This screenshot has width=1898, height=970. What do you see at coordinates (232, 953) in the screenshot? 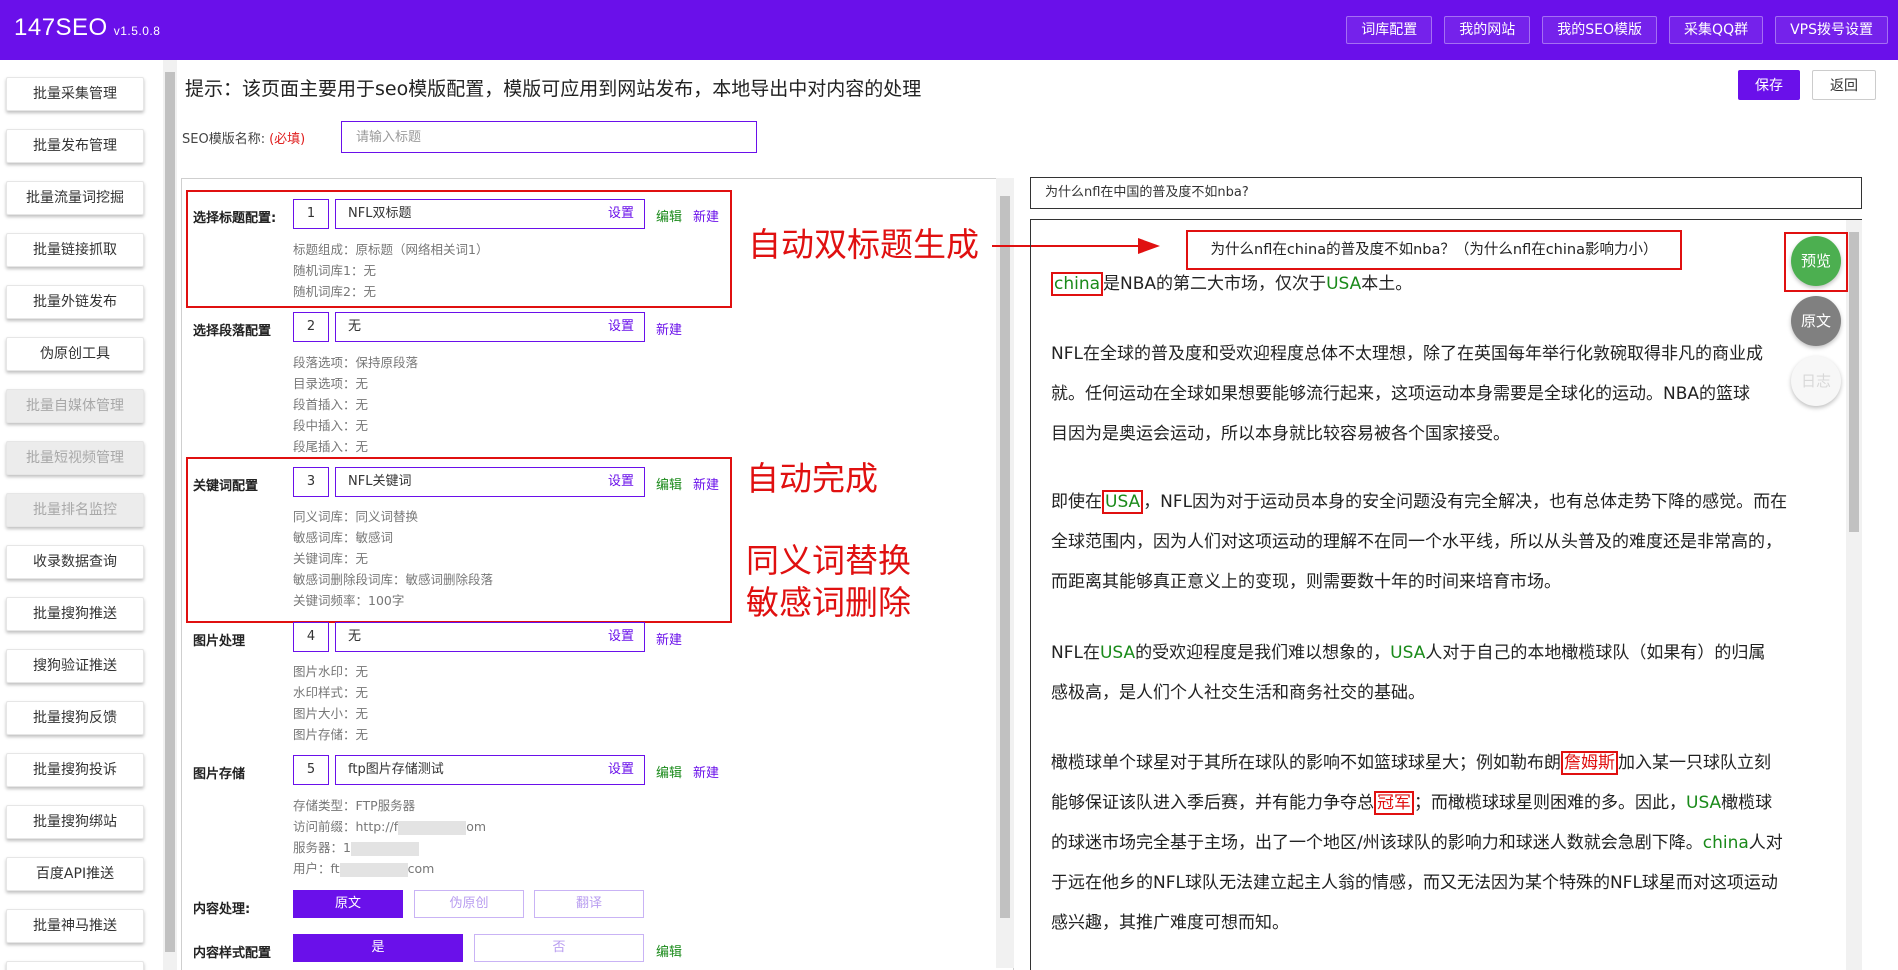
I see `content-style-label: 内容样式配置` at bounding box center [232, 953].